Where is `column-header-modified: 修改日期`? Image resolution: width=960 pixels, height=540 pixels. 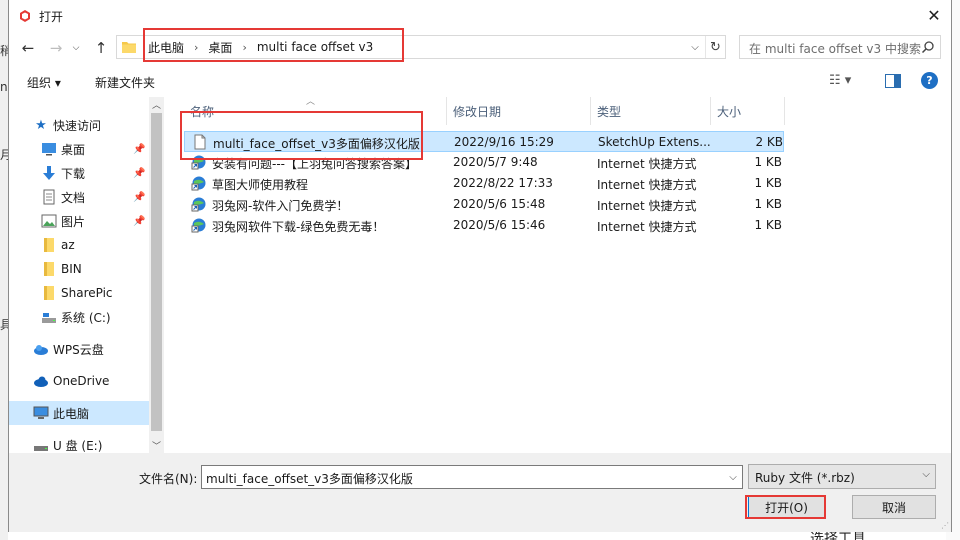 column-header-modified: 修改日期 is located at coordinates (519, 111).